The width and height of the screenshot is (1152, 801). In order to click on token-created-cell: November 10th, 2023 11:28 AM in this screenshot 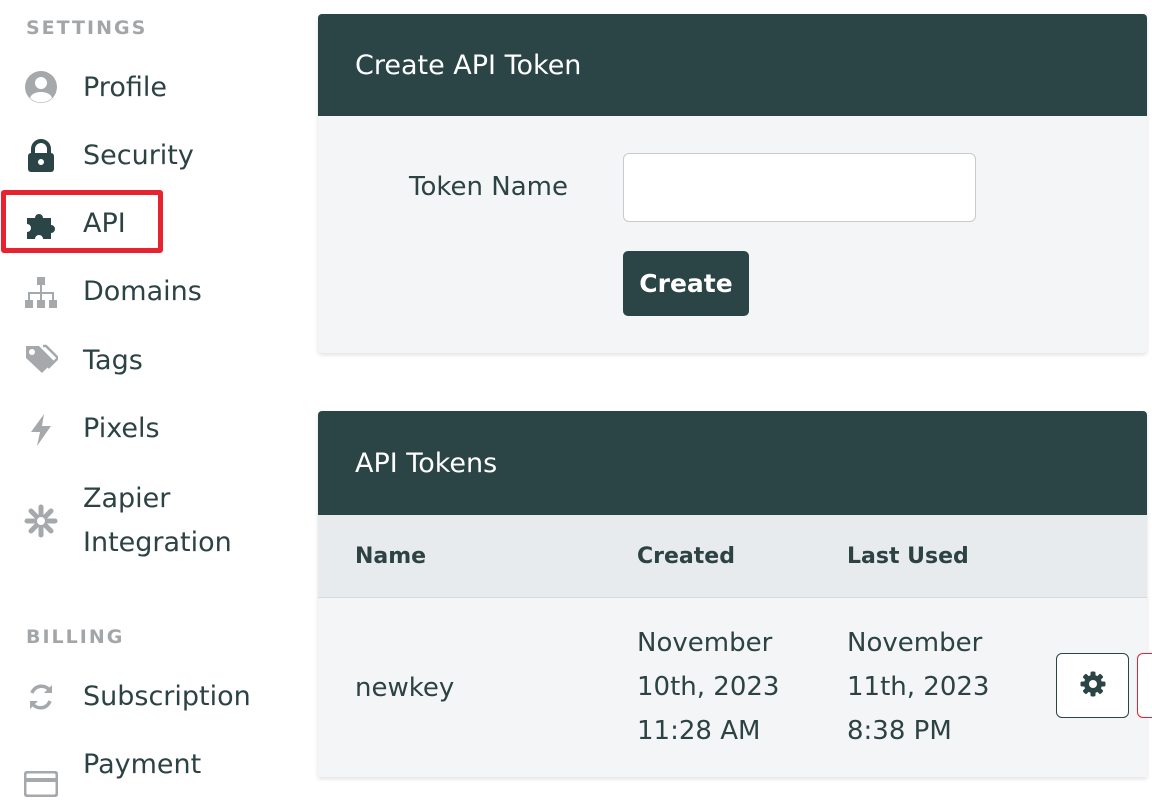, I will do `click(708, 687)`.